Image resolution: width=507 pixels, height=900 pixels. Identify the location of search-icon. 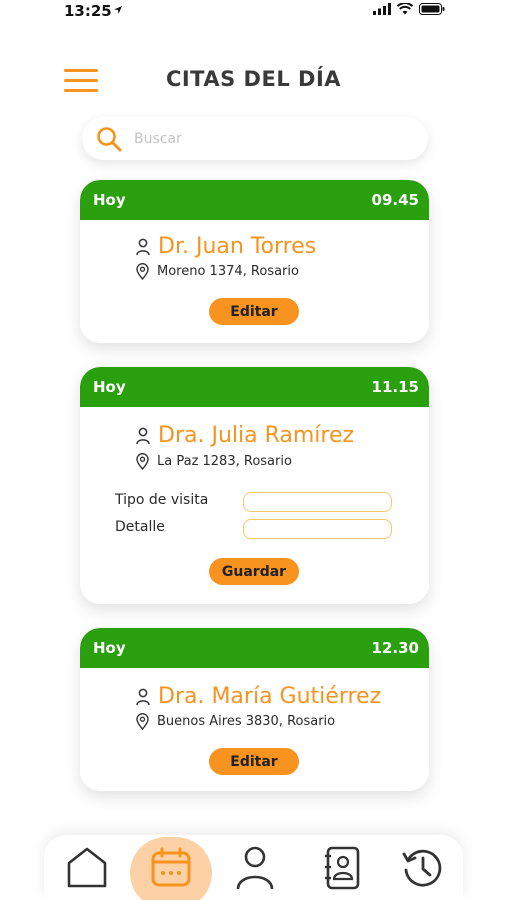
(109, 138).